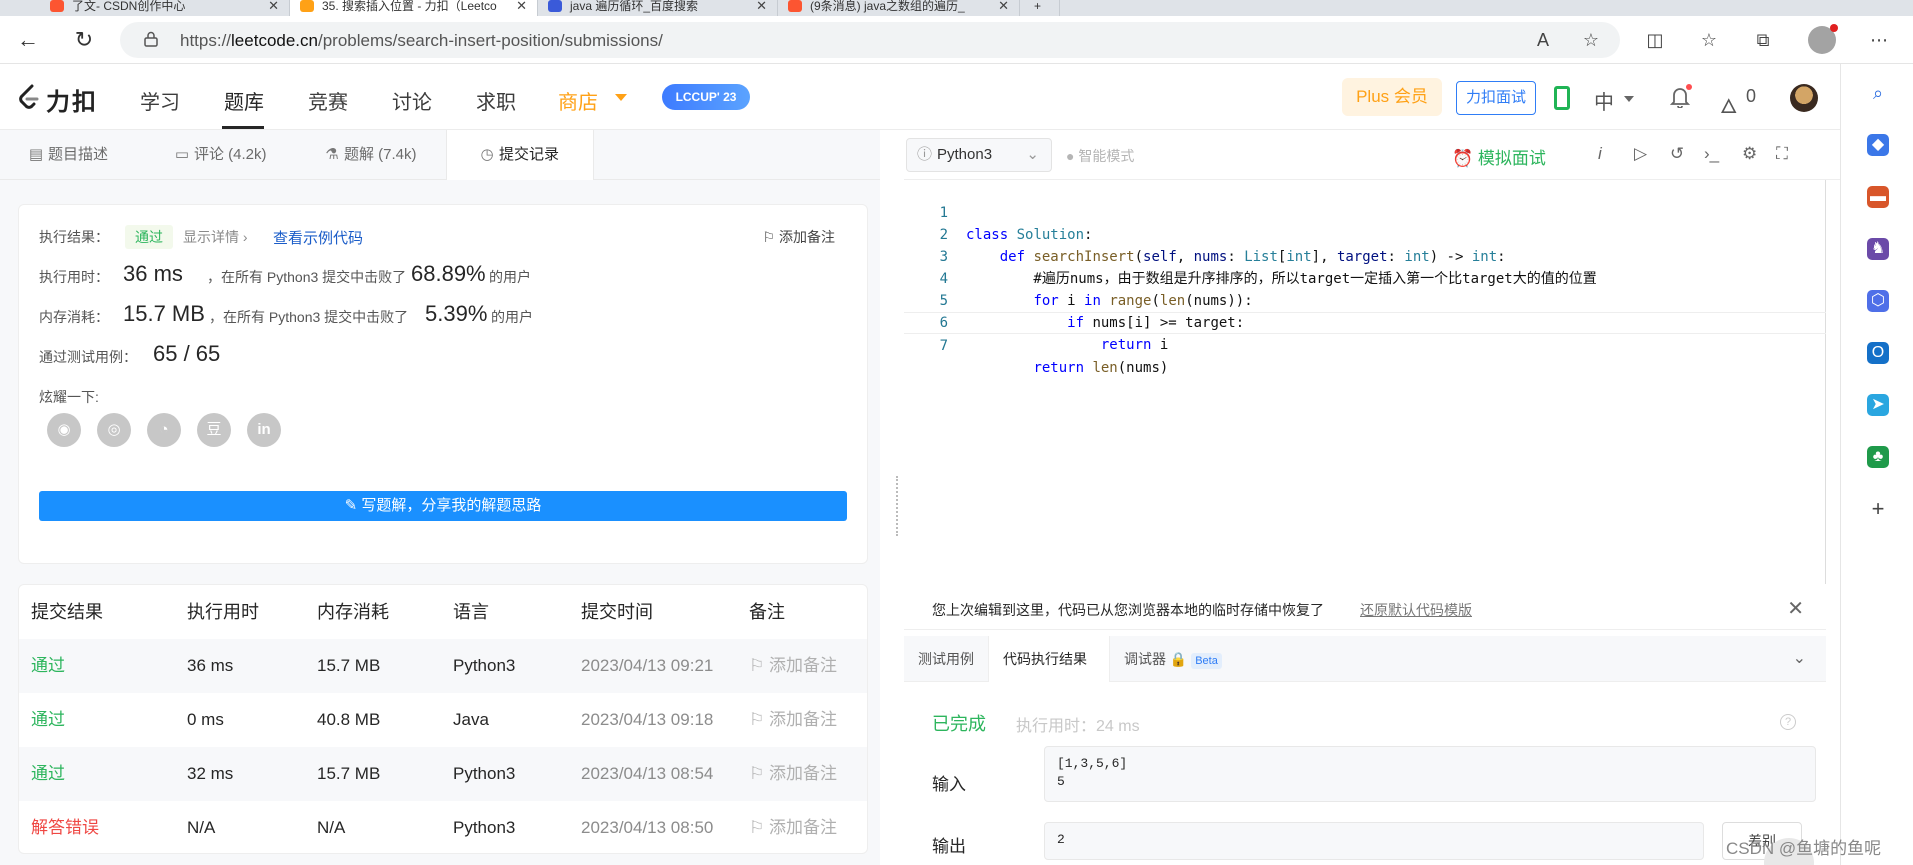 This screenshot has height=865, width=1913. What do you see at coordinates (264, 430) in the screenshot?
I see `linkedin-icon: in` at bounding box center [264, 430].